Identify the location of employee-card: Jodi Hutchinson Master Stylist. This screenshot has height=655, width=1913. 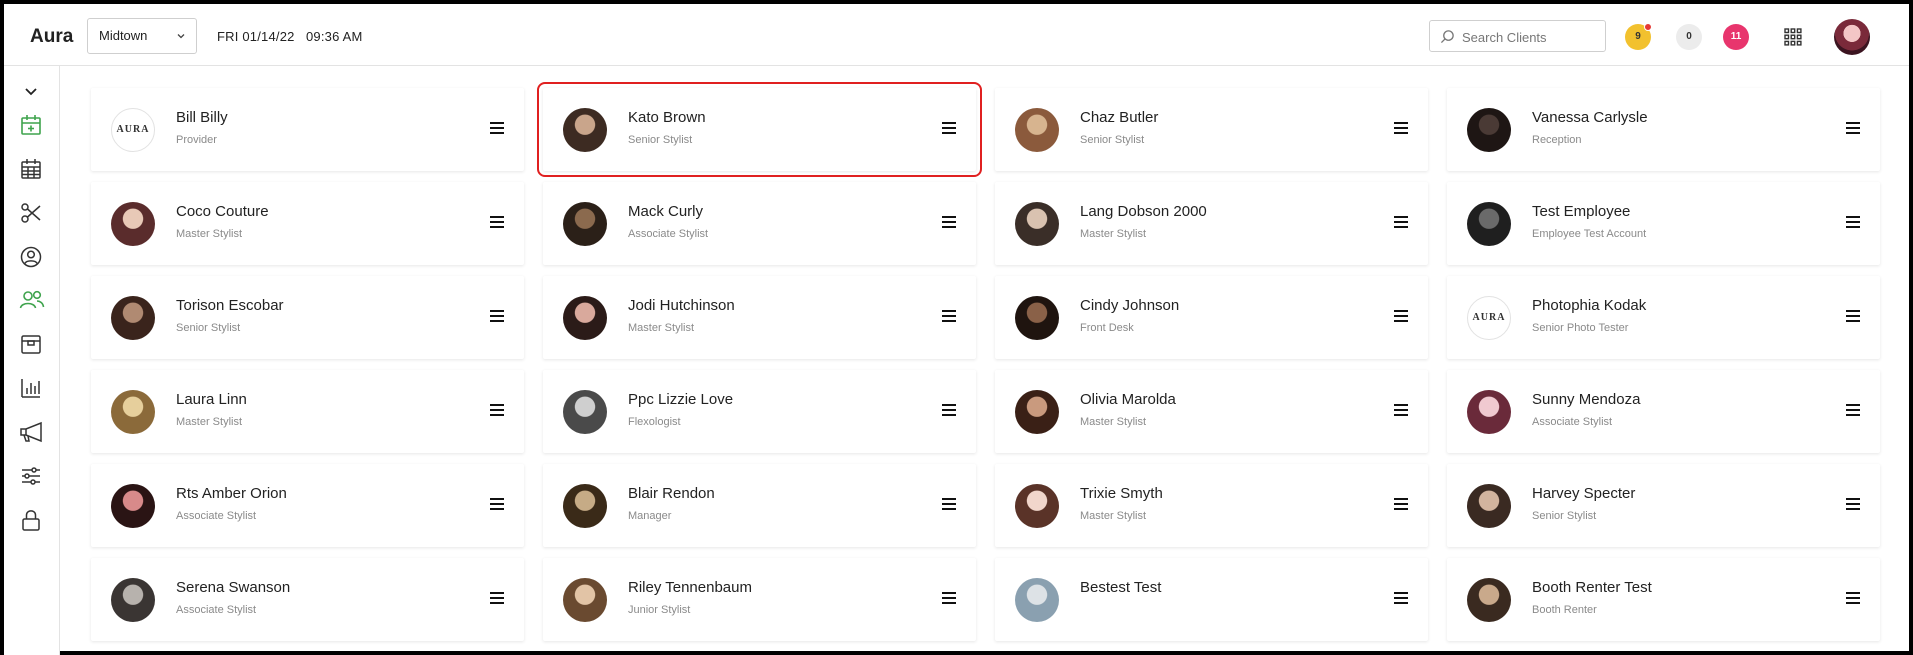
(759, 317).